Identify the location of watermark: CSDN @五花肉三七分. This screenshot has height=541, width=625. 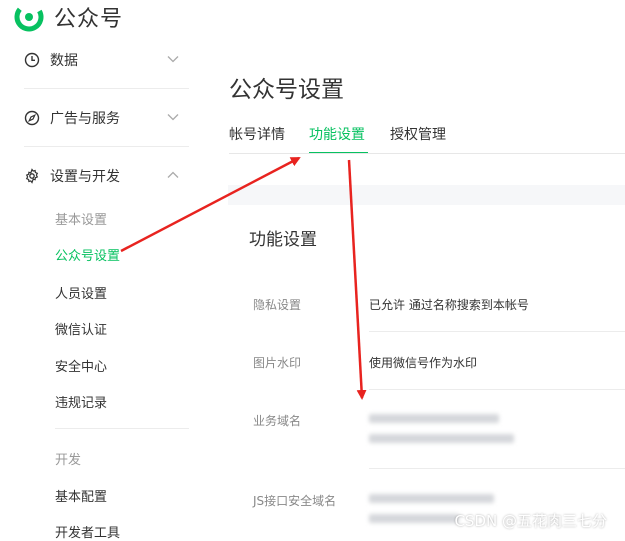
(530, 521).